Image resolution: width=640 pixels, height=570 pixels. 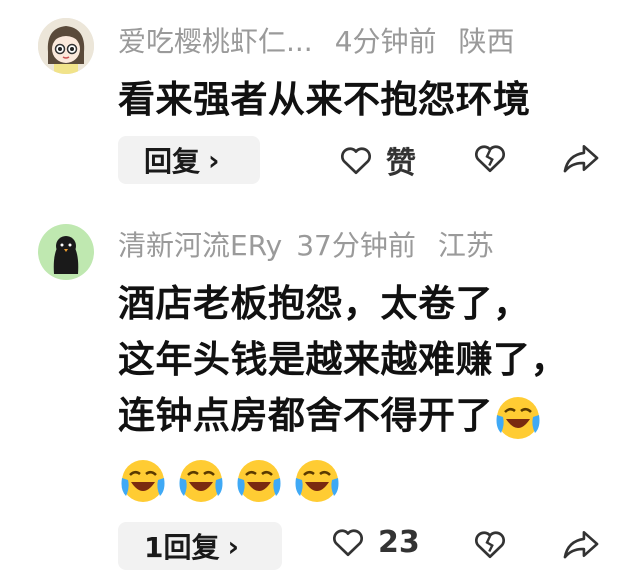 I want to click on location: 江苏, so click(x=465, y=245).